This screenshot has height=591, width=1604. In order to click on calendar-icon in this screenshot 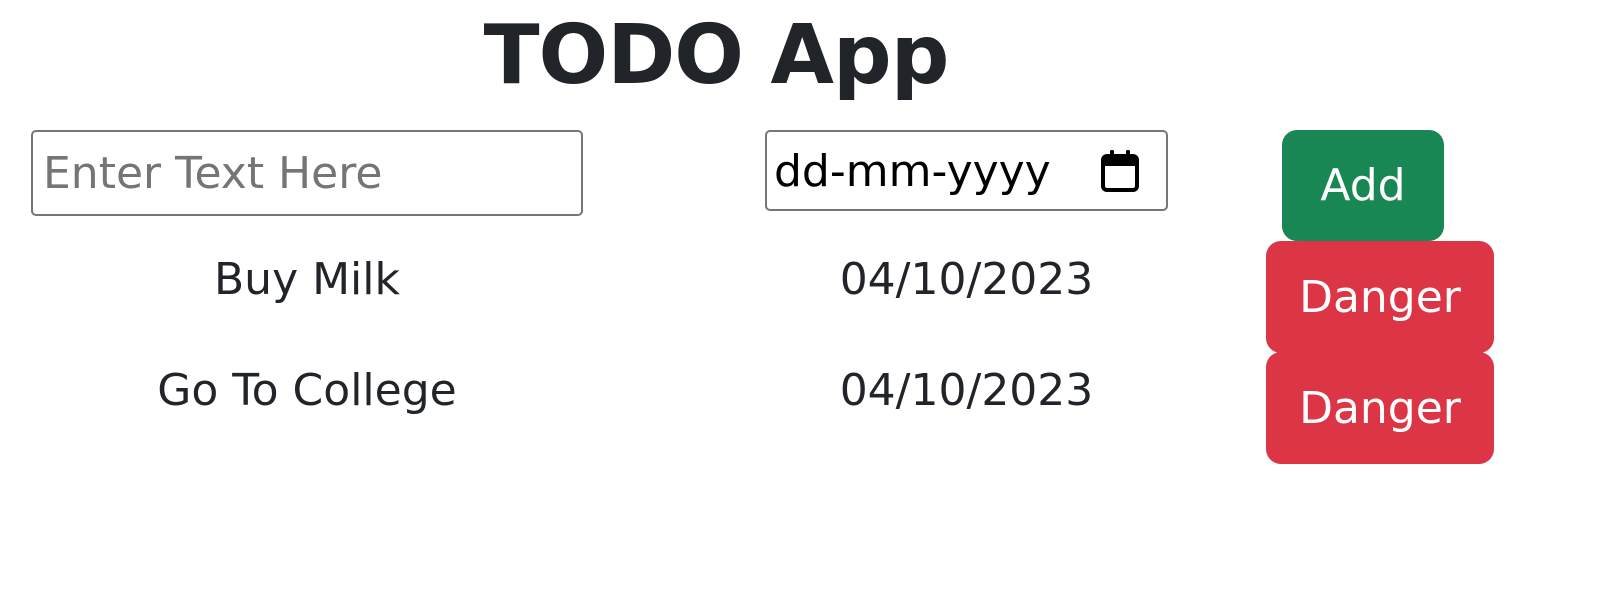, I will do `click(1120, 171)`.